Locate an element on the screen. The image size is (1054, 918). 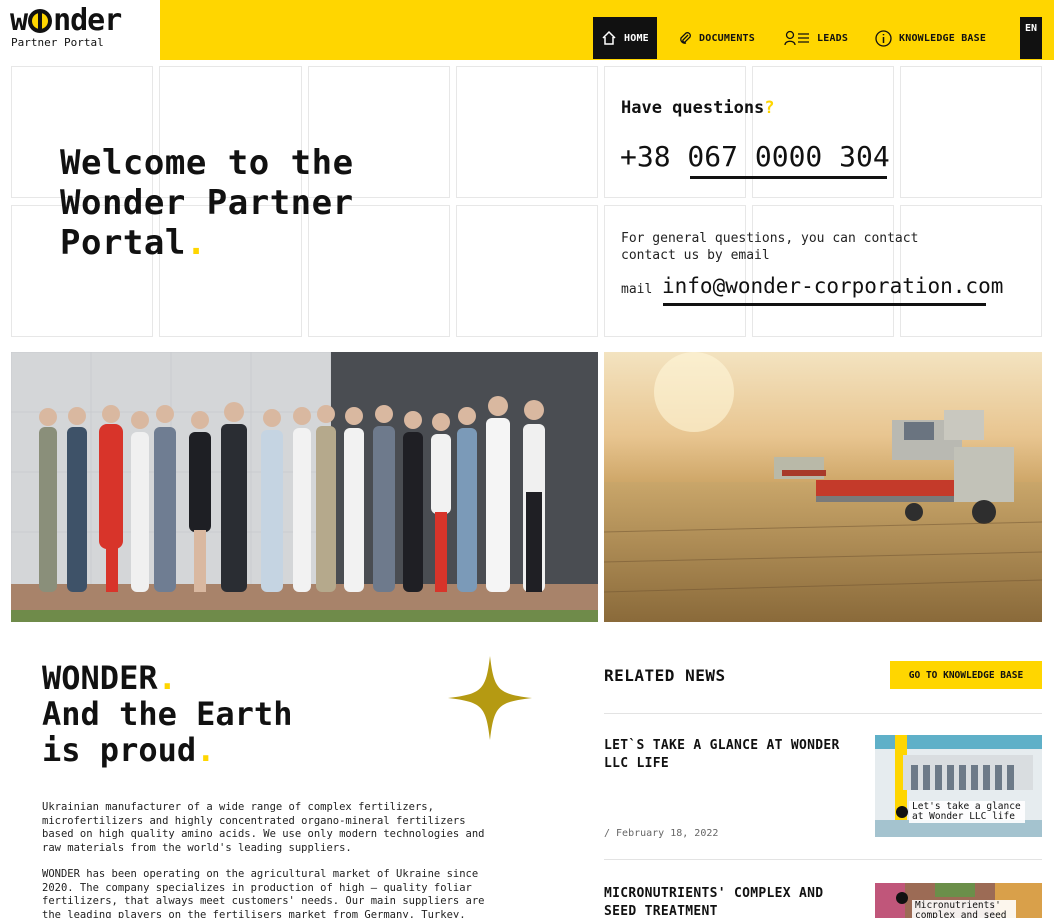
info-icon is located at coordinates (883, 38).